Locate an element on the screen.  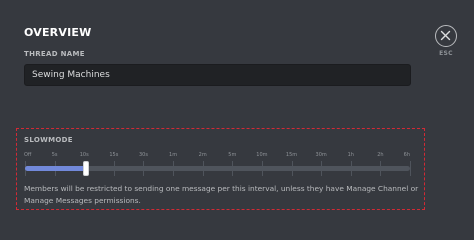
slowmode-tick-label: 10m is located at coordinates (262, 155).